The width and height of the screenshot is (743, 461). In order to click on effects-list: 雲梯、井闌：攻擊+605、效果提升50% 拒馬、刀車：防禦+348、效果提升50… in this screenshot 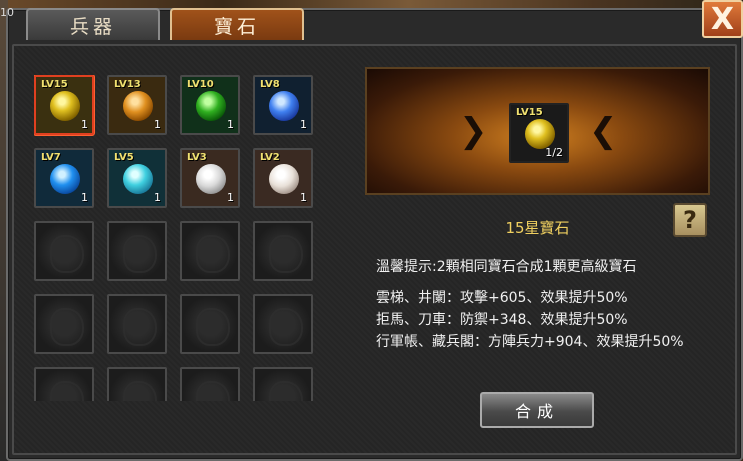, I will do `click(530, 320)`.